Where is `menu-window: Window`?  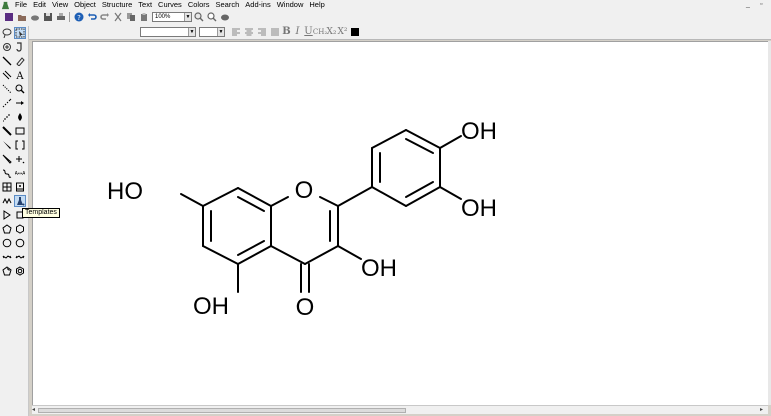 menu-window: Window is located at coordinates (290, 5).